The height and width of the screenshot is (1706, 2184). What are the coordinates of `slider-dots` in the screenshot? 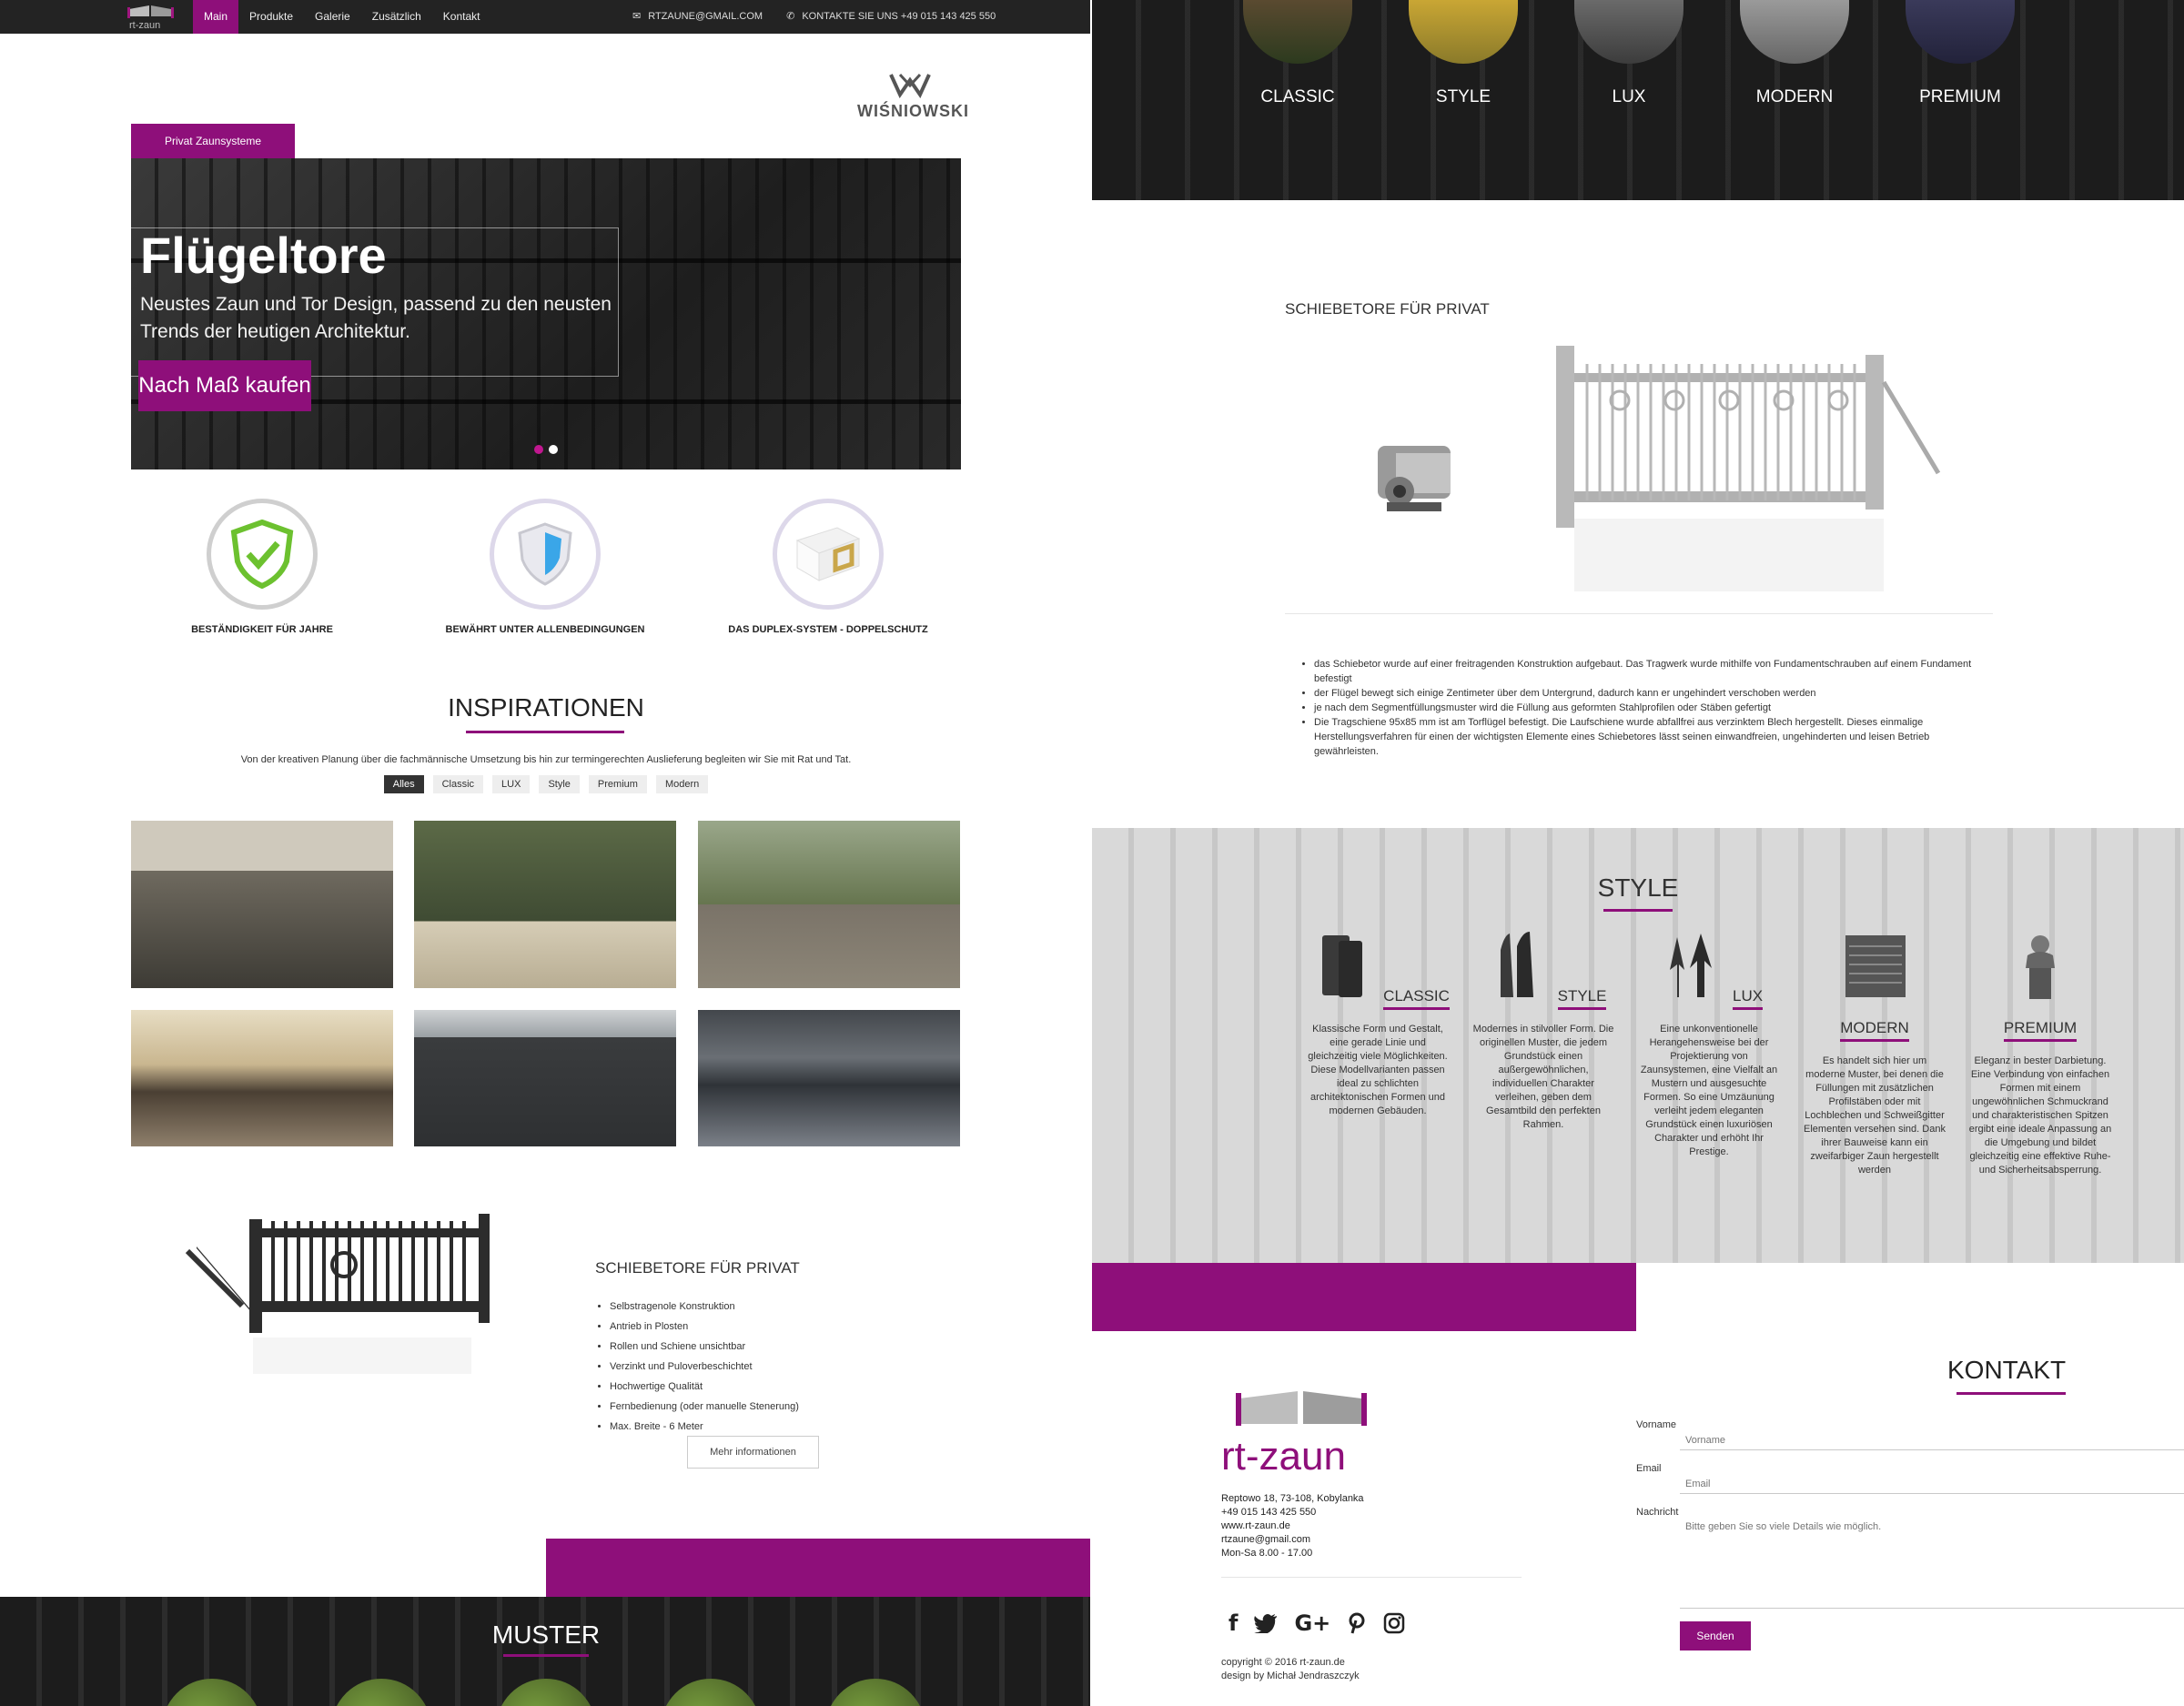 It's located at (546, 449).